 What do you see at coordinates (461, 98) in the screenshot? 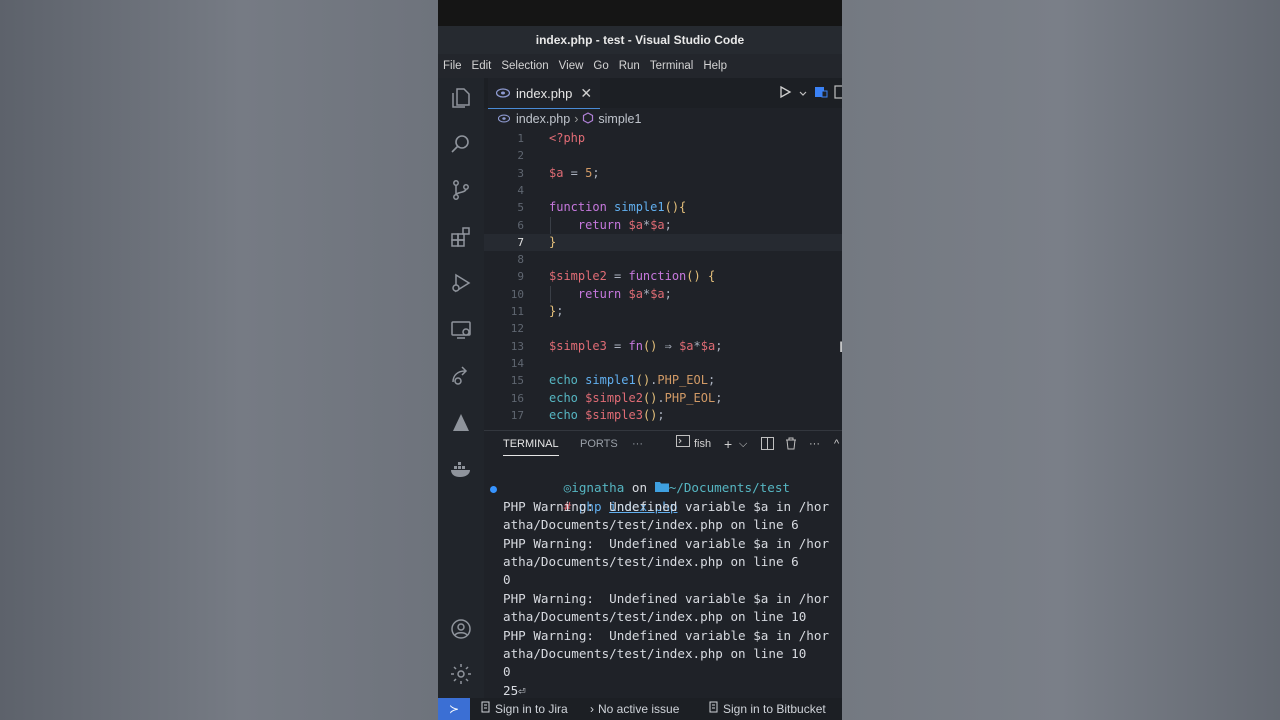
I see `explorer-icon` at bounding box center [461, 98].